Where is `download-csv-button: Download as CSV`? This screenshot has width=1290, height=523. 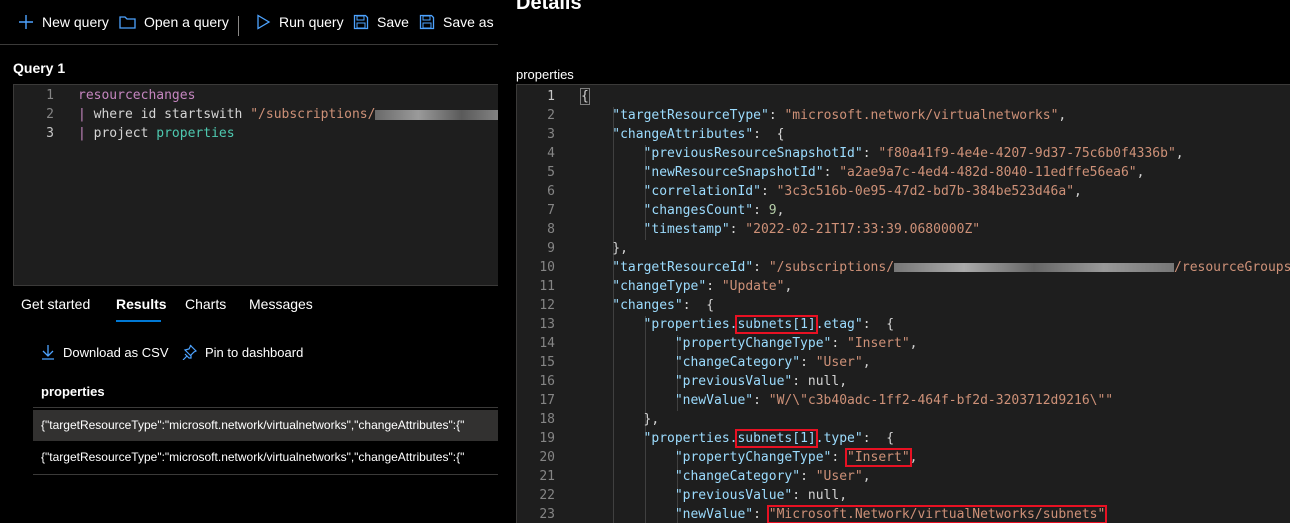 download-csv-button: Download as CSV is located at coordinates (105, 352).